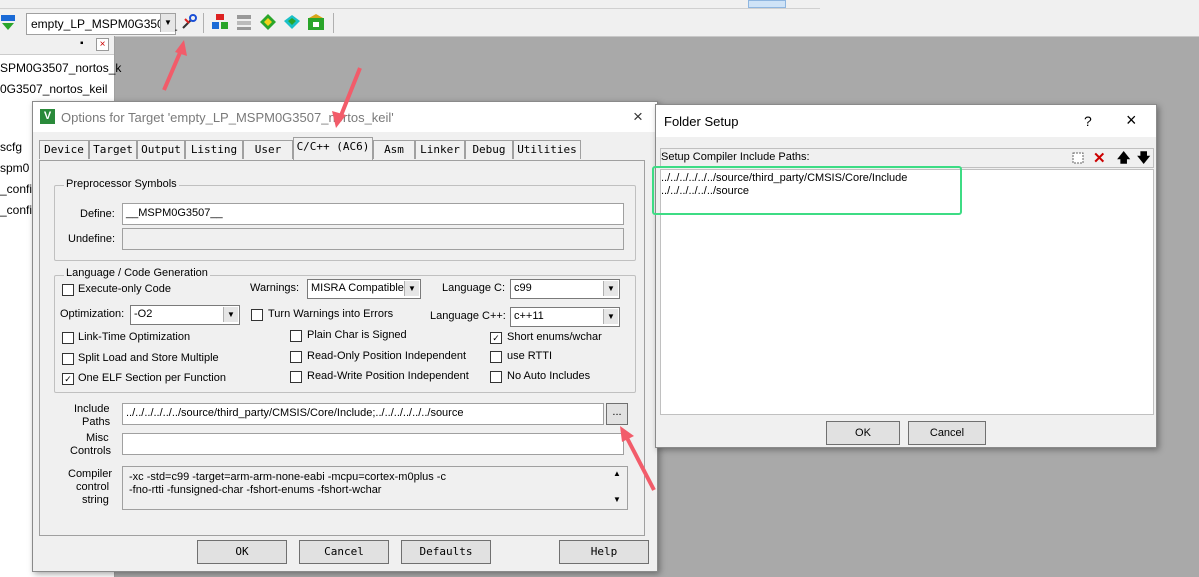  Describe the element at coordinates (565, 289) in the screenshot. I see `language-c-select: c99 ▼` at that location.